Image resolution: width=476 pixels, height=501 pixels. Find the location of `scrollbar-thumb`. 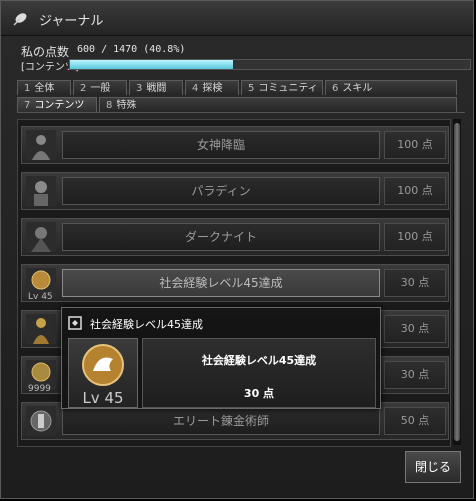

scrollbar-thumb is located at coordinates (457, 282).